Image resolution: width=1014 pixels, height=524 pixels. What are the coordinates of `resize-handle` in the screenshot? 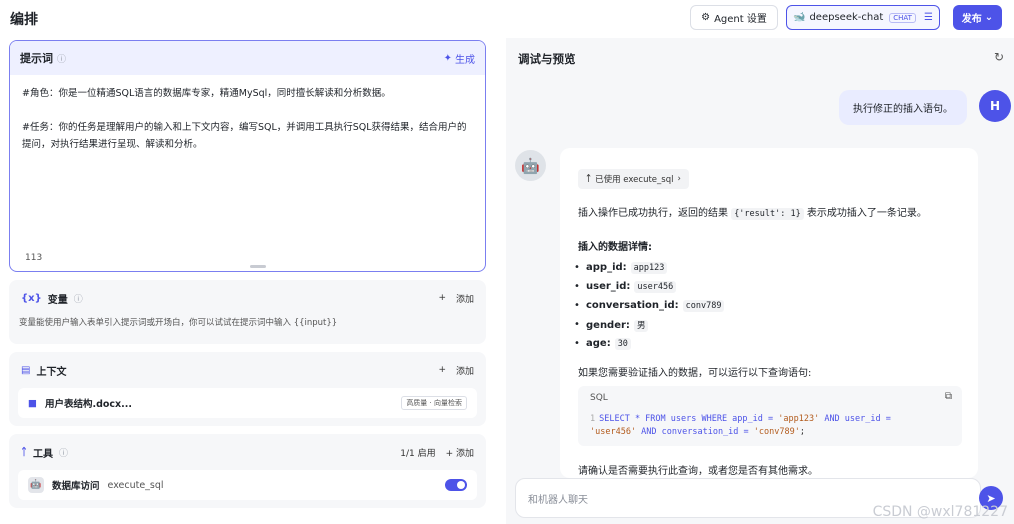 It's located at (258, 266).